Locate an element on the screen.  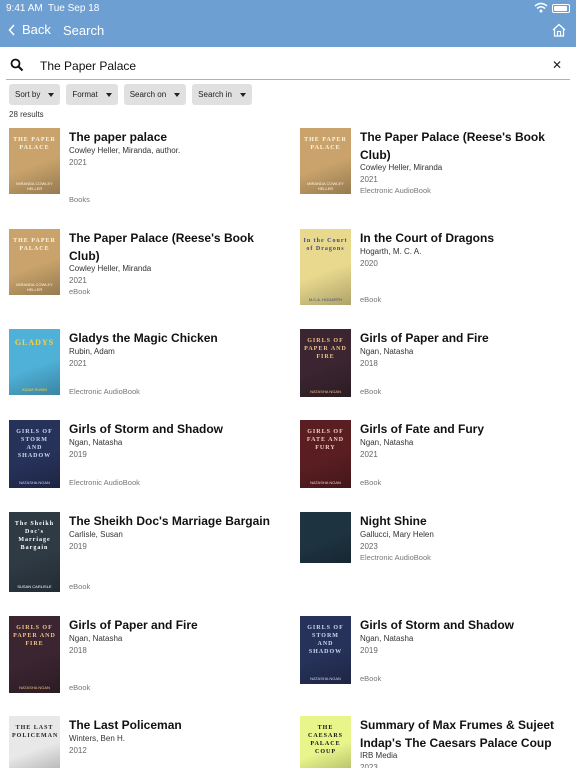
cover-title-text: GIRLS OF FATE AND FURY is located at coordinates (325, 440).